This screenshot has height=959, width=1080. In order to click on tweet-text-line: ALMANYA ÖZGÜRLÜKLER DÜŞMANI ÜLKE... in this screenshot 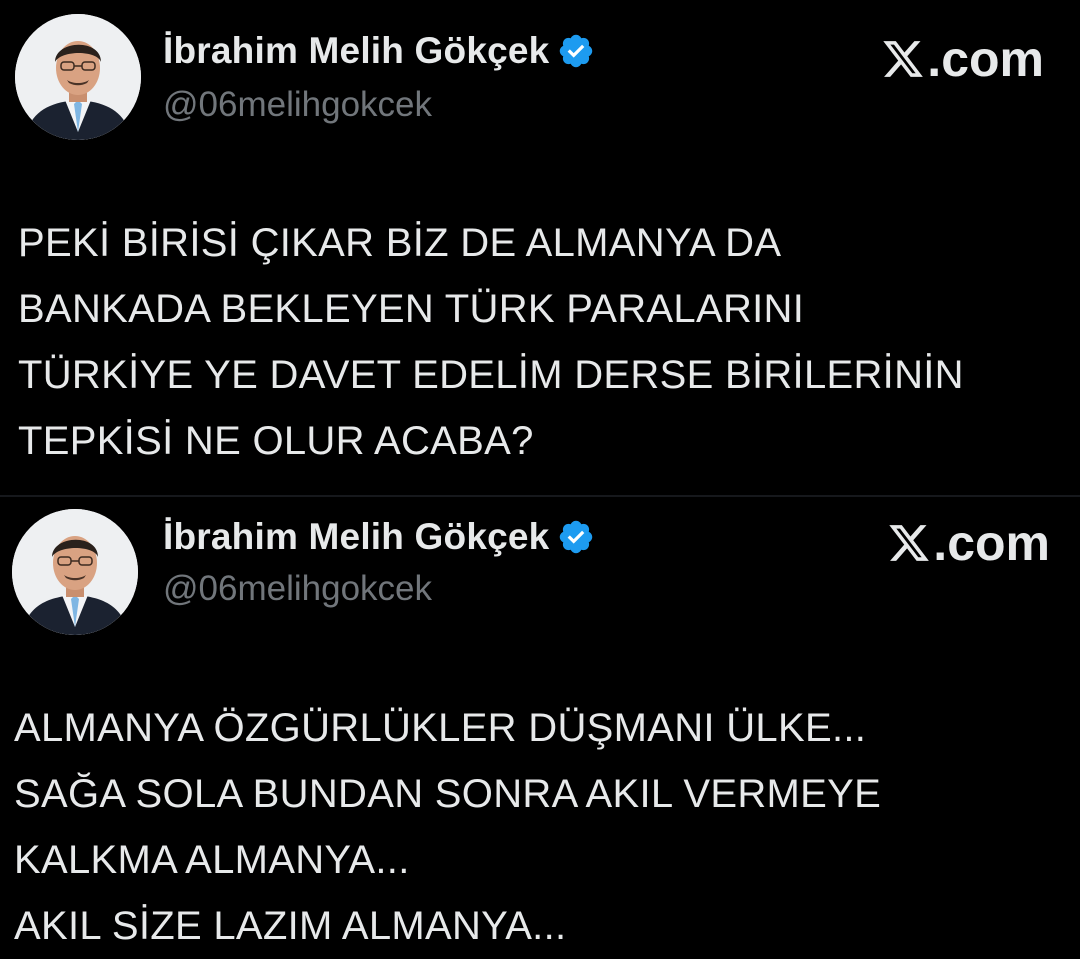, I will do `click(440, 728)`.